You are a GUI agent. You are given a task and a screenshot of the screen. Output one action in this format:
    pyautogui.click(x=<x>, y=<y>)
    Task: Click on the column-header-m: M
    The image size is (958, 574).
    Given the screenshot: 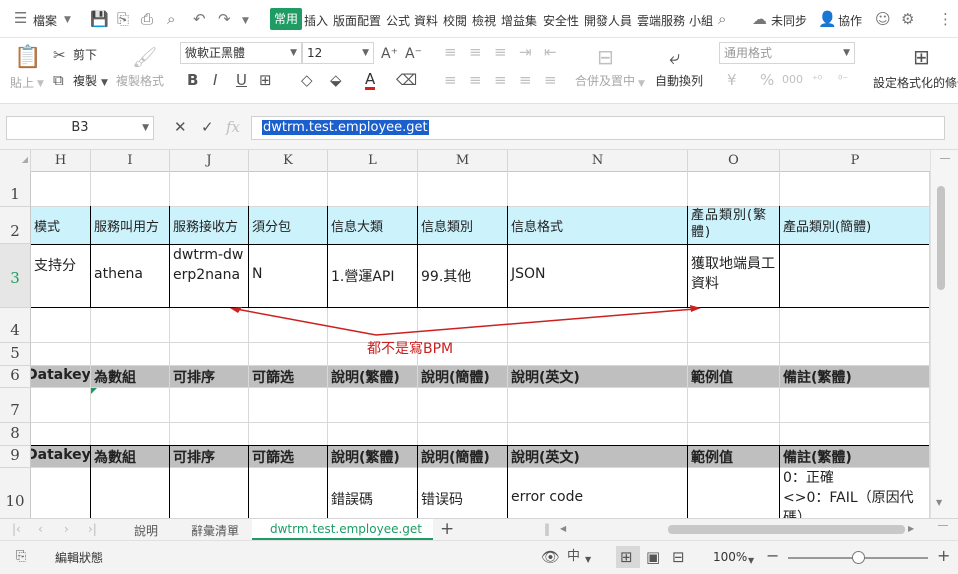 What is the action you would take?
    pyautogui.click(x=463, y=161)
    